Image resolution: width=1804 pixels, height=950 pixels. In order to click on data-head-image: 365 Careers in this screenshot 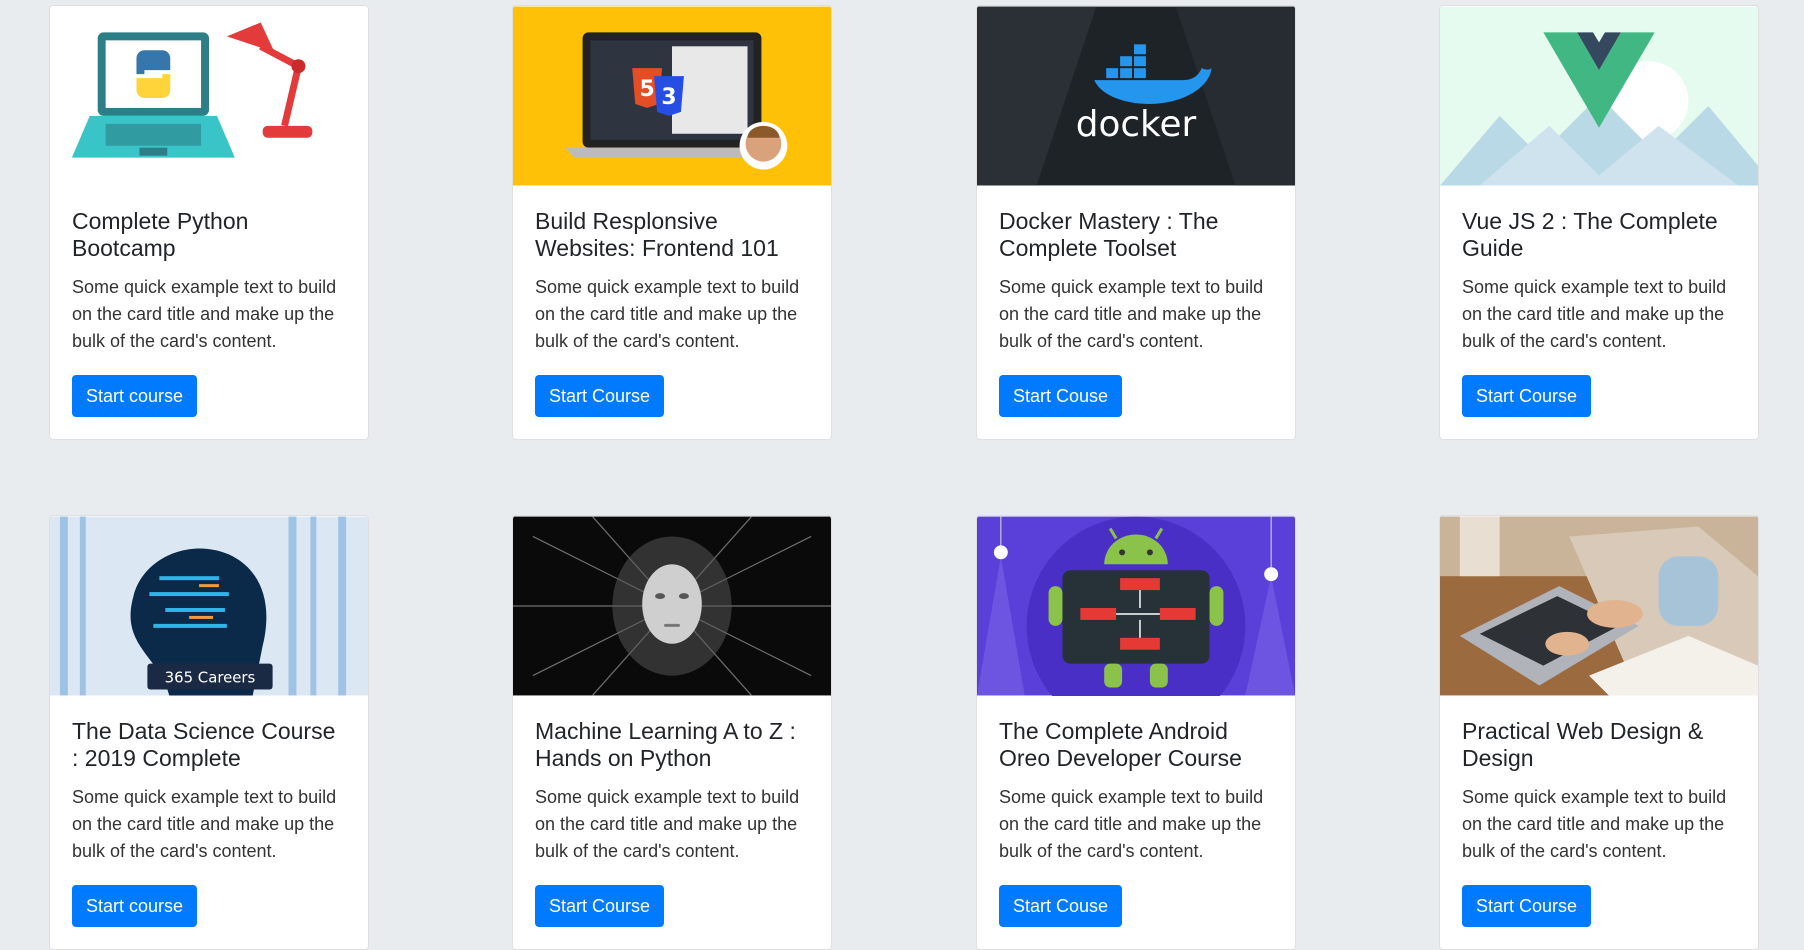, I will do `click(209, 606)`.